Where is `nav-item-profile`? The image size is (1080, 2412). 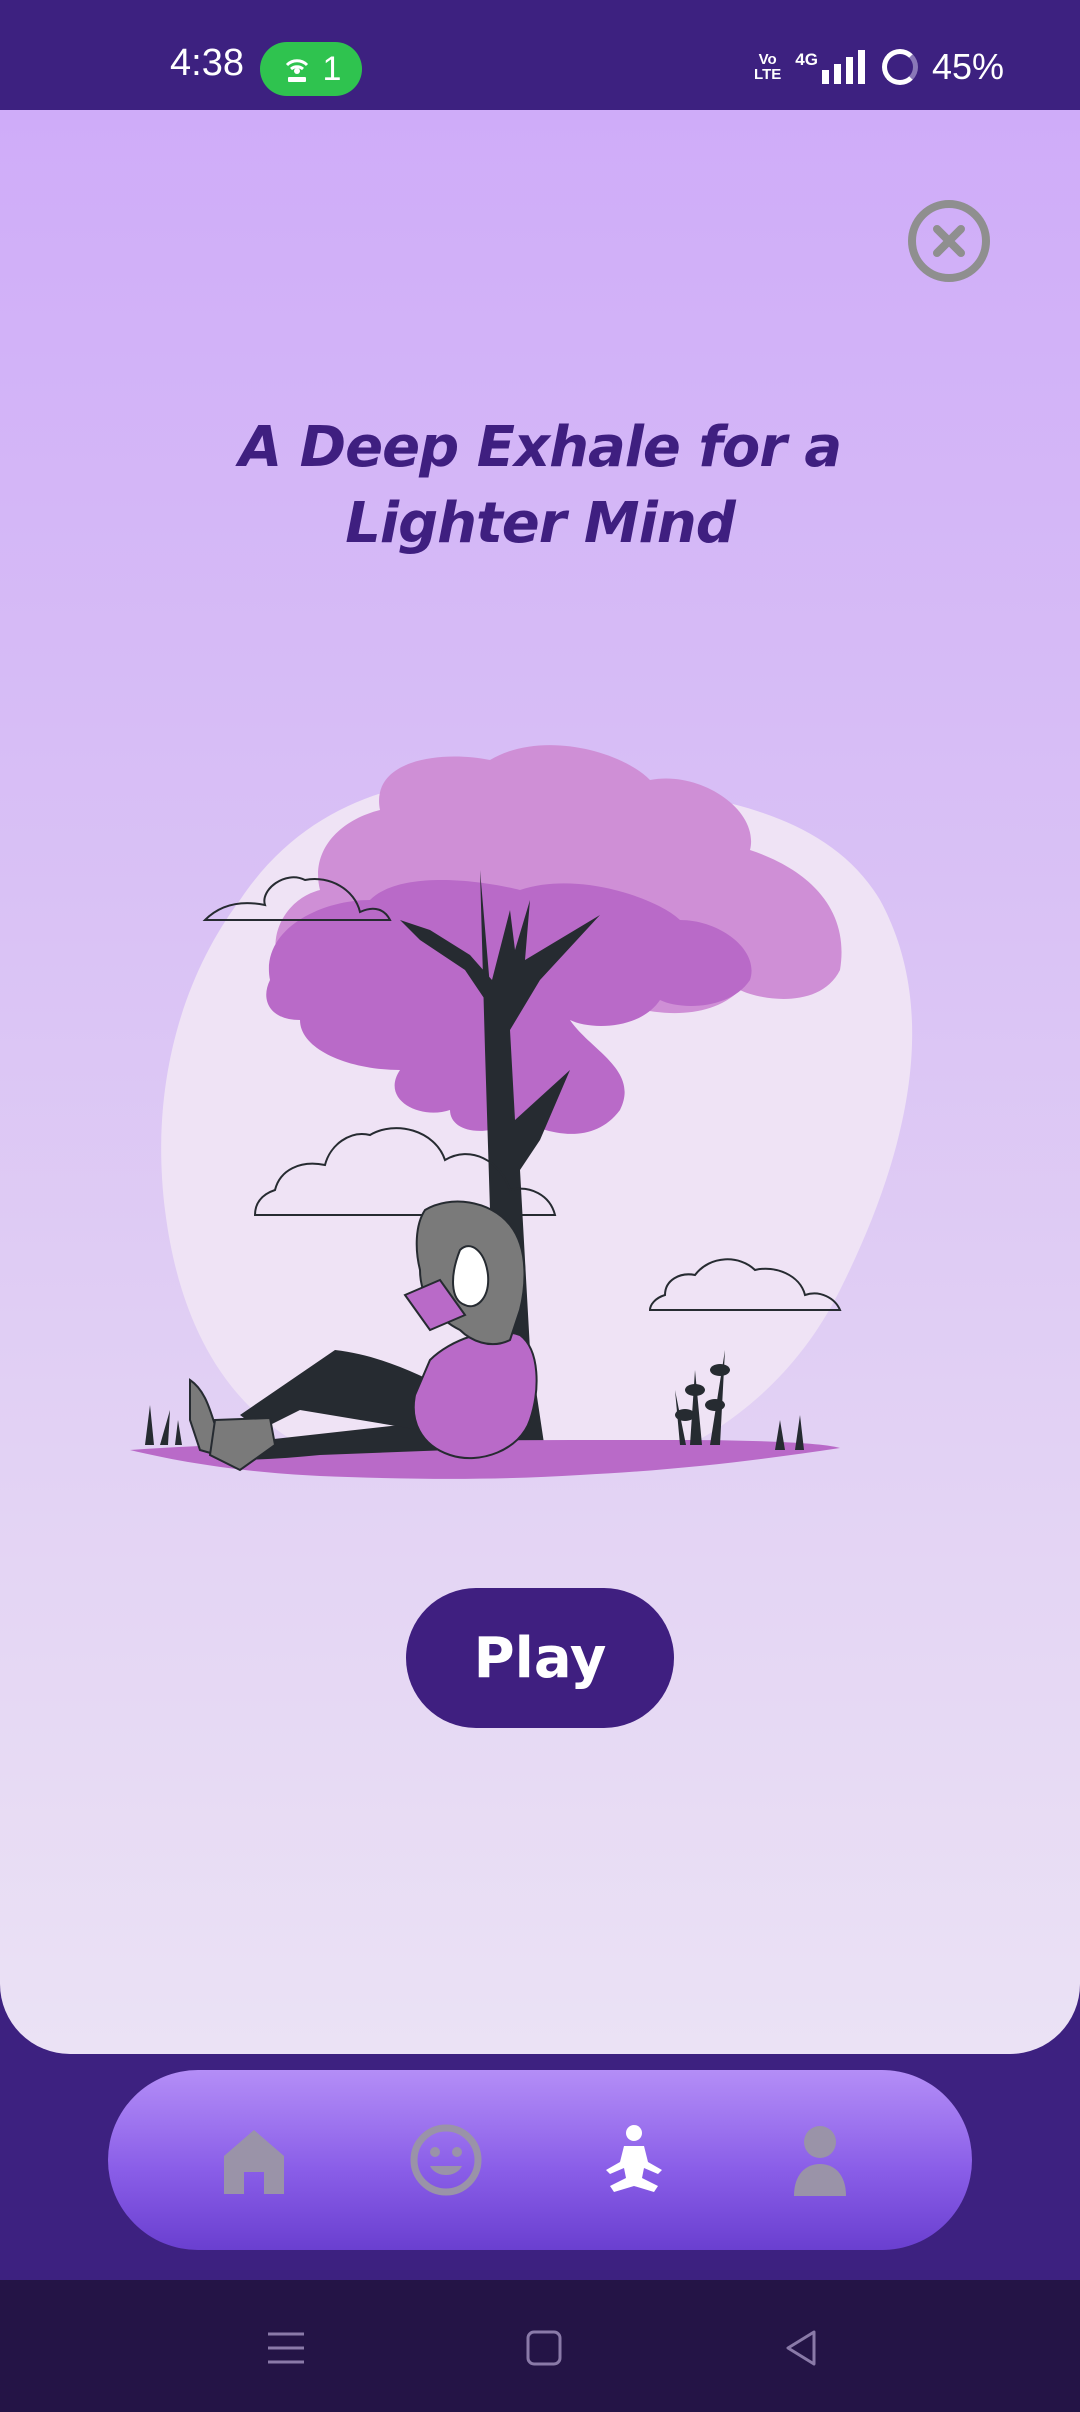
nav-item-profile is located at coordinates (820, 2160).